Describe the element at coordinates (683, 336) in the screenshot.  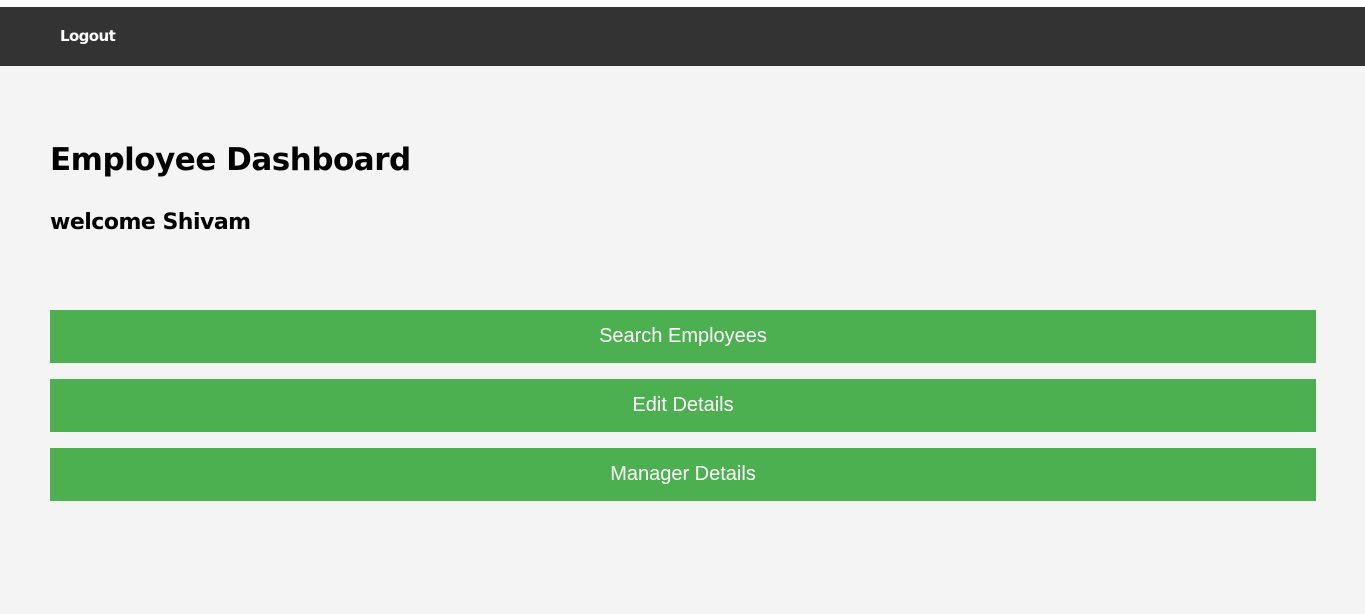
I see `search-employees-button: Search Employees` at that location.